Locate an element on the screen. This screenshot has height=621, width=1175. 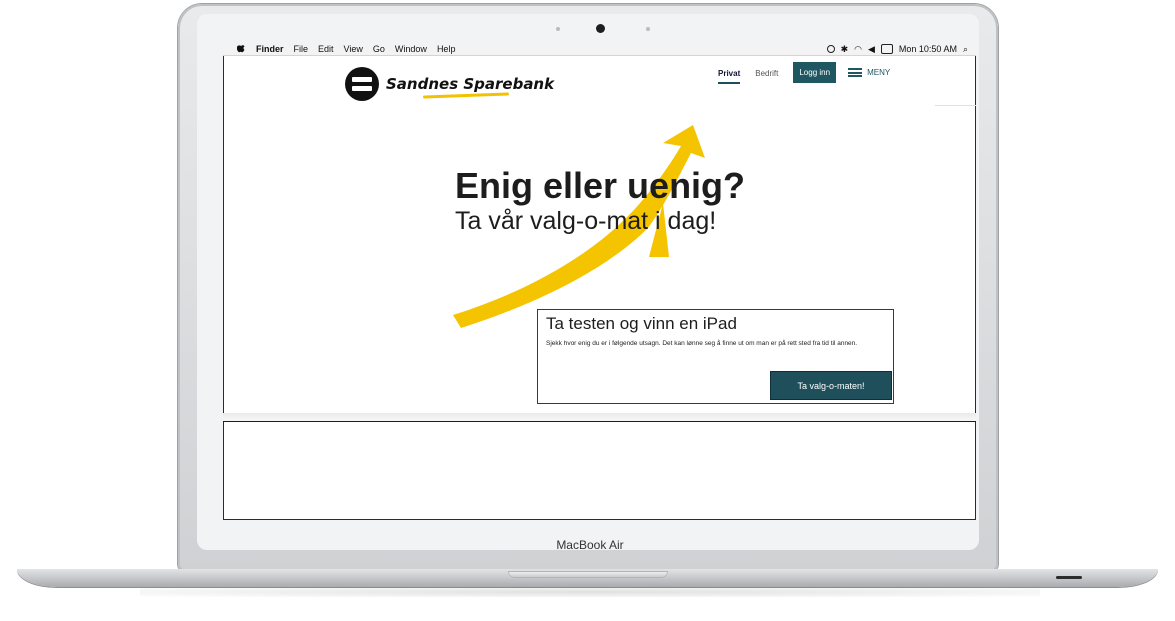
site-nav: Privat Bedrift Logg inn MENY is located at coordinates (804, 73).